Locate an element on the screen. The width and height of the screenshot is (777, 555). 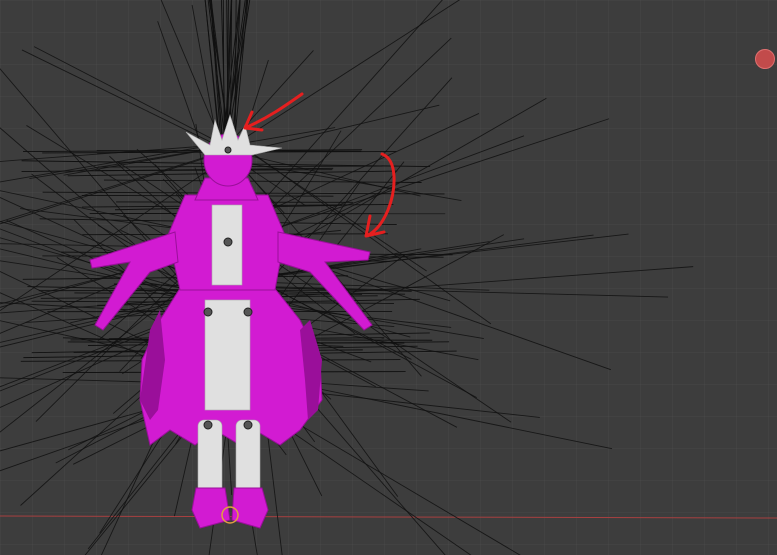
view-axis-gizmo-icon is located at coordinates (765, 59).